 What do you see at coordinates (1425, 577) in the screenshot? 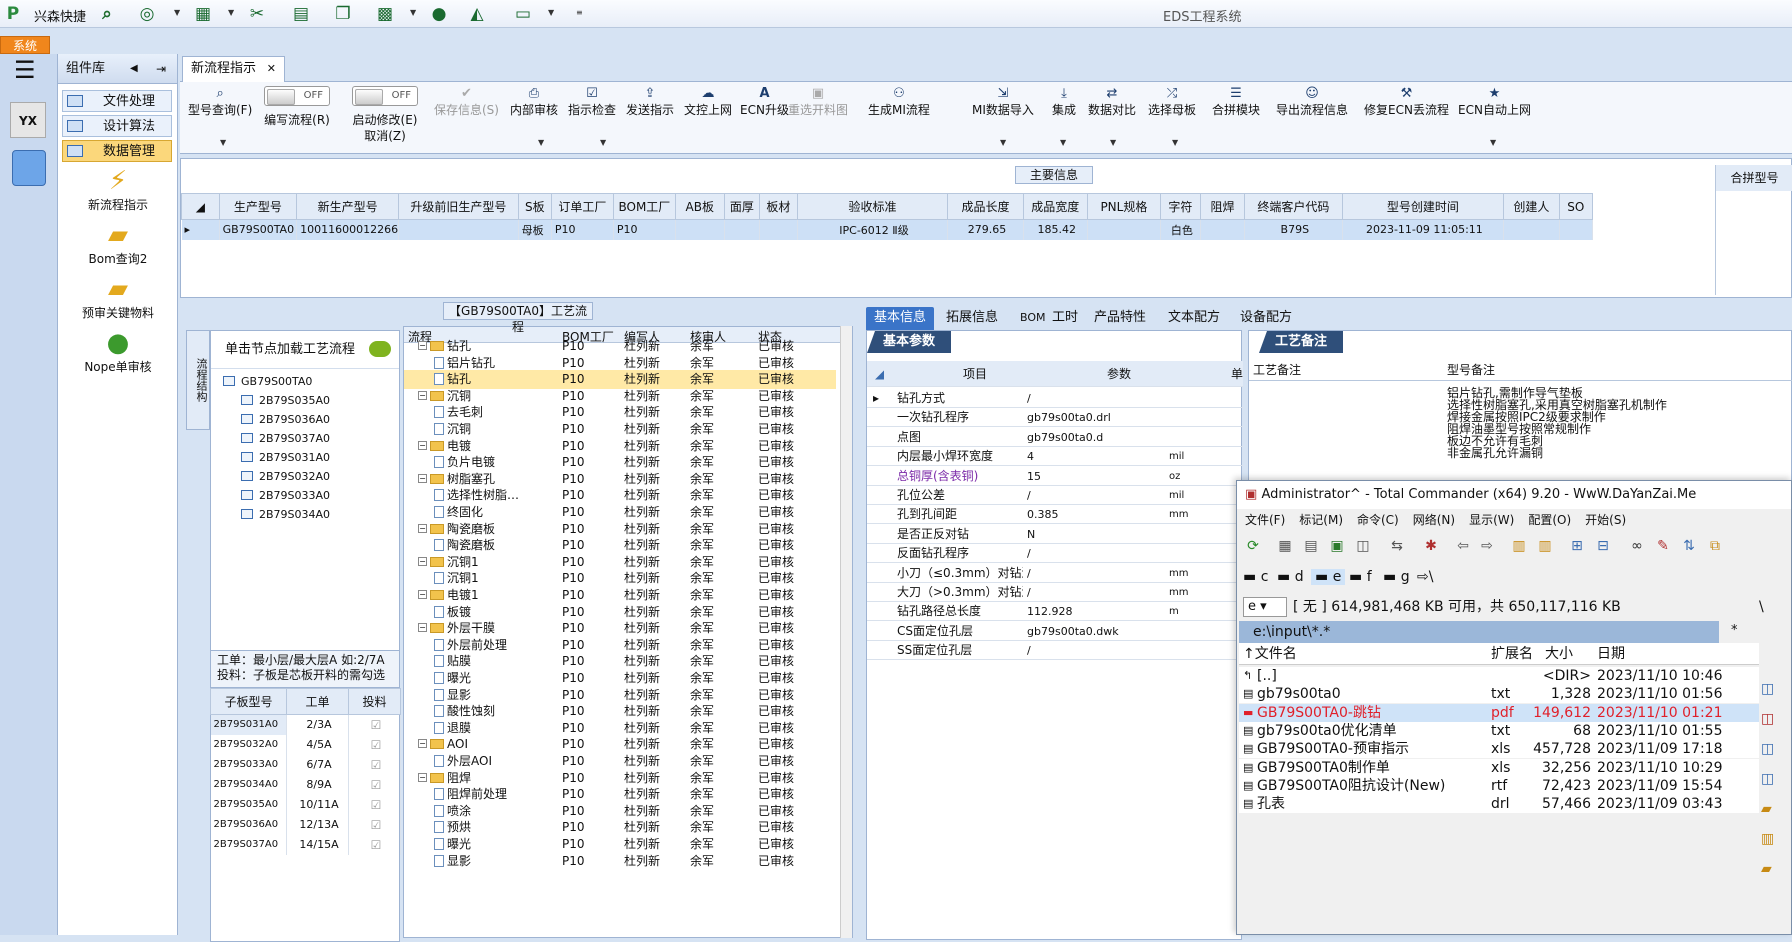
I see `network-drive-button: ⇨\` at bounding box center [1425, 577].